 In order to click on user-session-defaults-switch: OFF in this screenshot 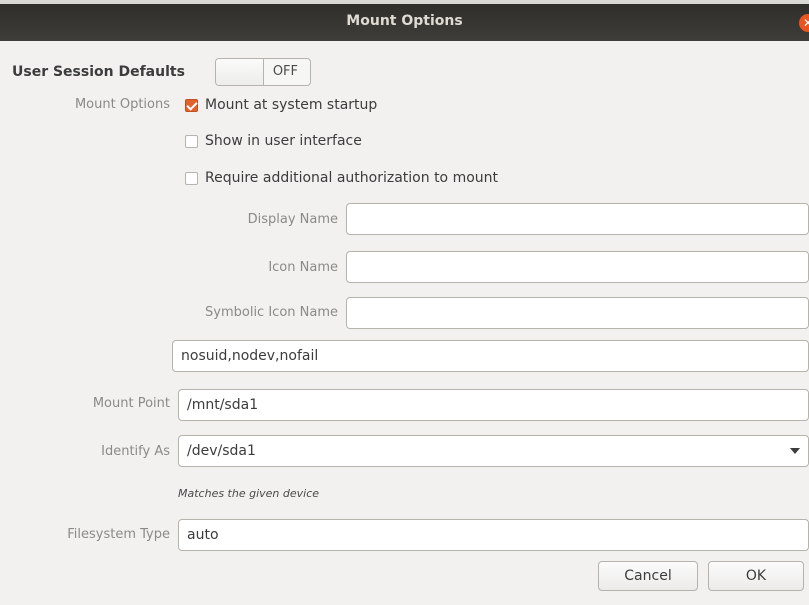, I will do `click(263, 72)`.